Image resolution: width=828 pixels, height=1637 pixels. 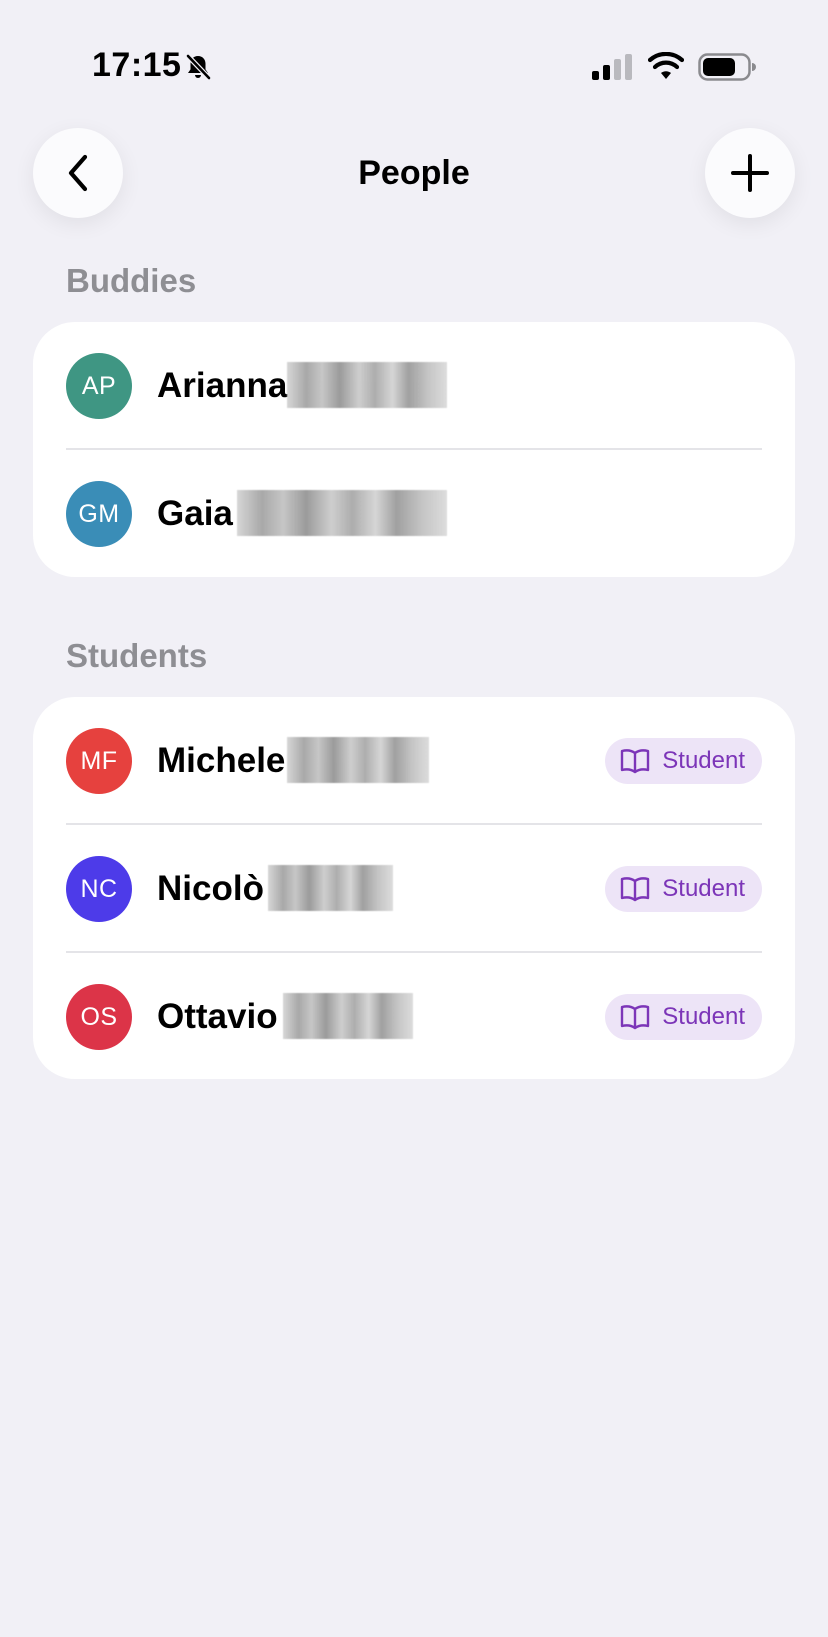 What do you see at coordinates (221, 760) in the screenshot?
I see `person-name: Michele` at bounding box center [221, 760].